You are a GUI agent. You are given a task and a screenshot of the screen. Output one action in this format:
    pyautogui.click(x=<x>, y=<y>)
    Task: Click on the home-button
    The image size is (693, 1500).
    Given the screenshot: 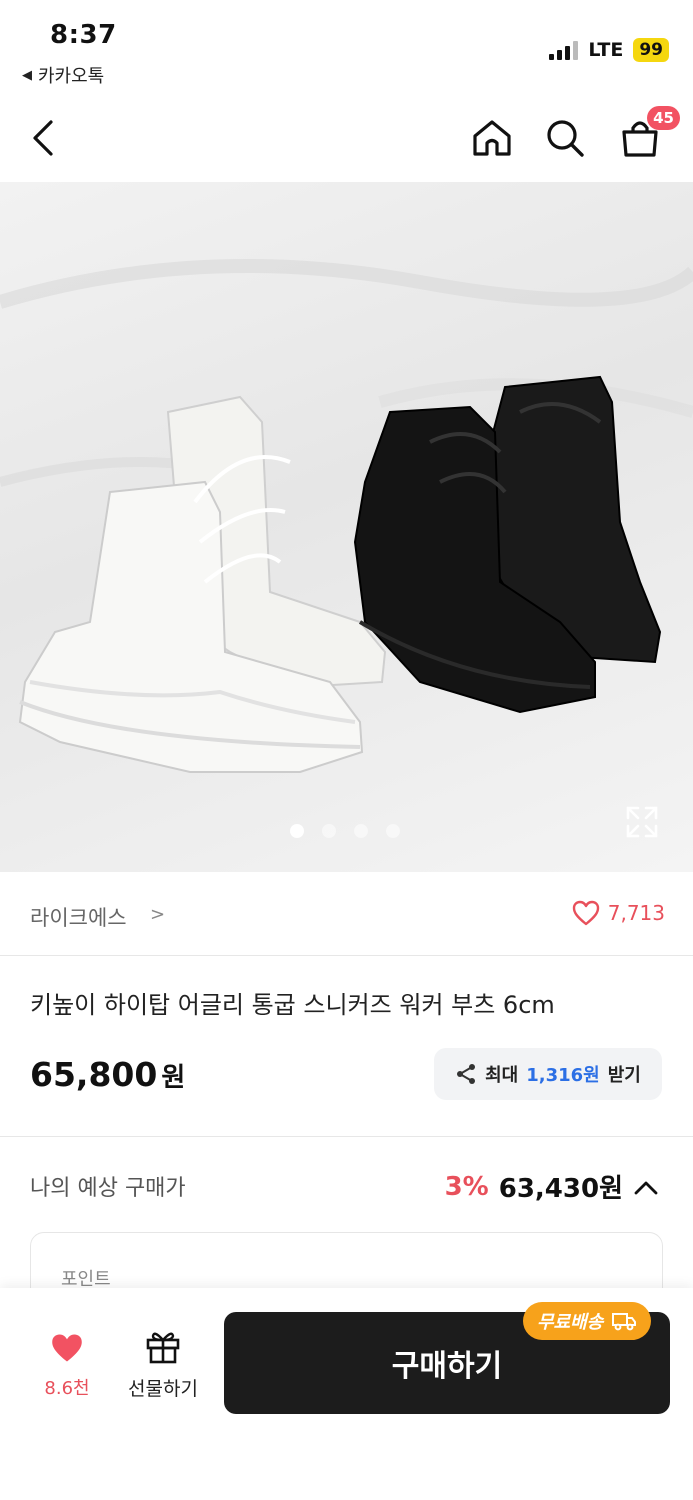 What is the action you would take?
    pyautogui.click(x=492, y=138)
    